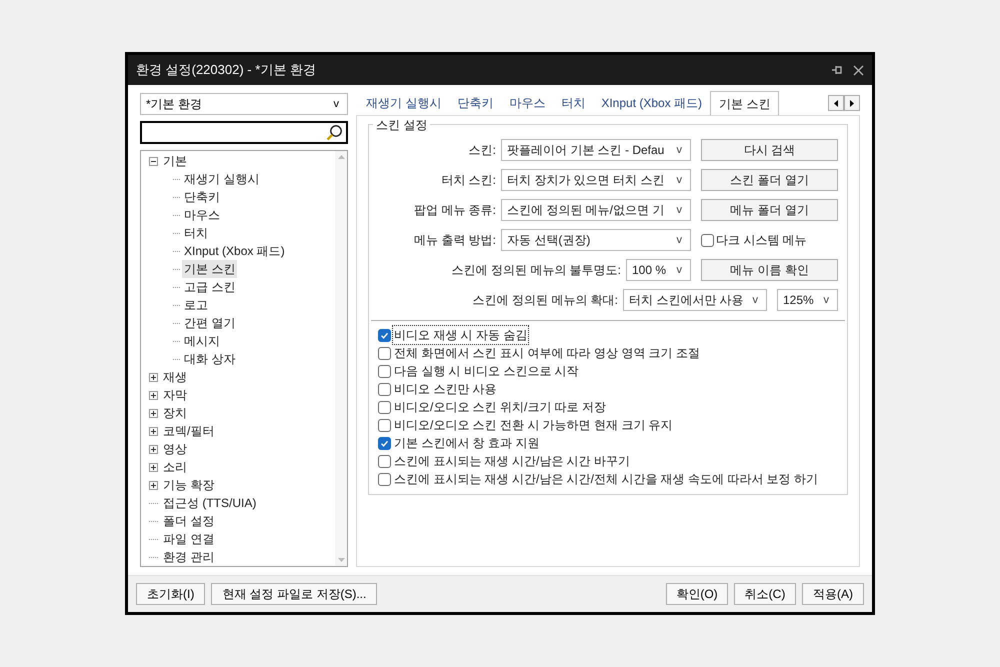 The height and width of the screenshot is (667, 1000). Describe the element at coordinates (833, 594) in the screenshot. I see `footer-button: 적용(A)` at that location.